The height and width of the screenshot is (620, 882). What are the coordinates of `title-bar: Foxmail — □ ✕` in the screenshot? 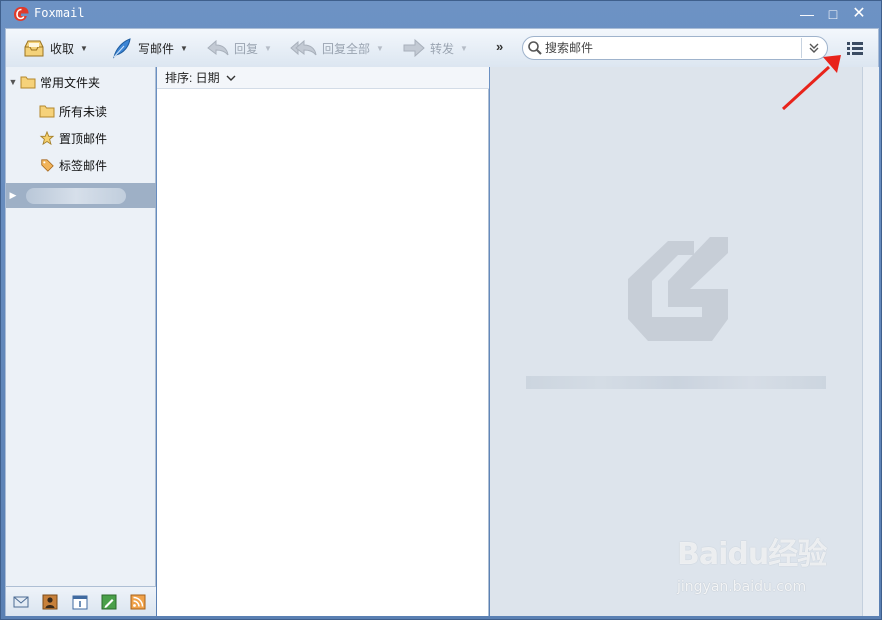 It's located at (441, 14).